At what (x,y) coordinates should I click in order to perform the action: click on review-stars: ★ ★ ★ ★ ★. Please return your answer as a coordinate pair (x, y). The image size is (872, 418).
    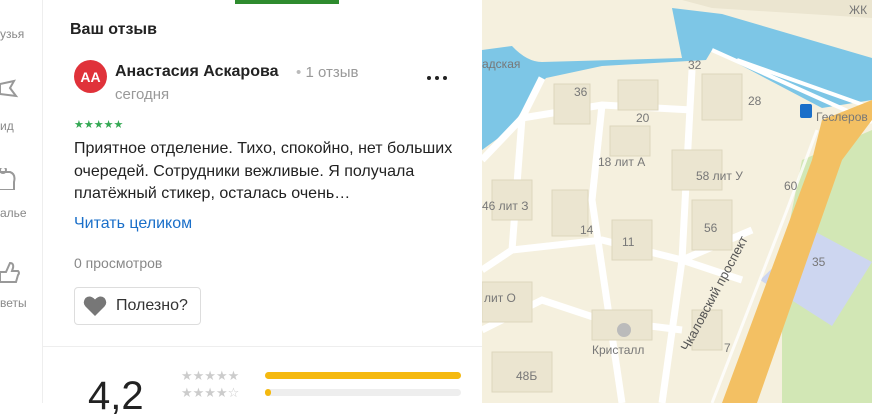
    Looking at the image, I should click on (98, 125).